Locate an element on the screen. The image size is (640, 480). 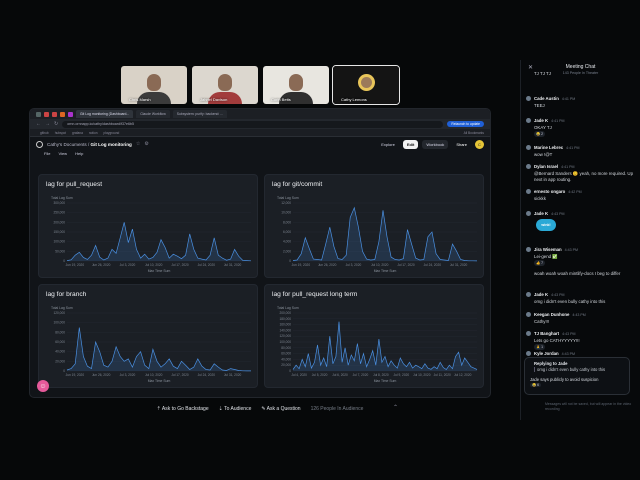
chat-title: Meeting Chat is located at coordinates (580, 67).